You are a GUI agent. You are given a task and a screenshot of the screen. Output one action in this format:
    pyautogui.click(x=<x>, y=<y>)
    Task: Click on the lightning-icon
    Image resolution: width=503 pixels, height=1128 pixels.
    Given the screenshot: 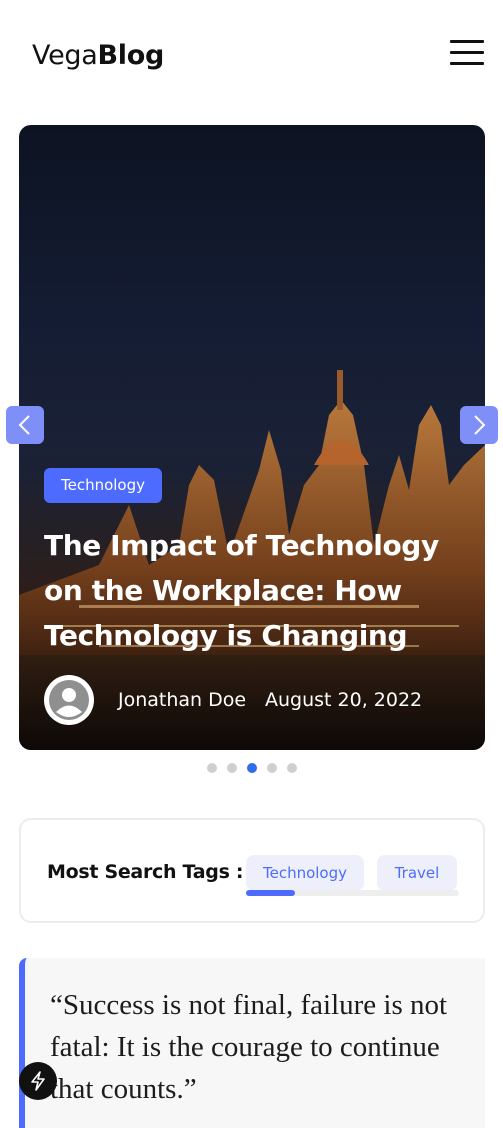 What is the action you would take?
    pyautogui.click(x=38, y=1081)
    